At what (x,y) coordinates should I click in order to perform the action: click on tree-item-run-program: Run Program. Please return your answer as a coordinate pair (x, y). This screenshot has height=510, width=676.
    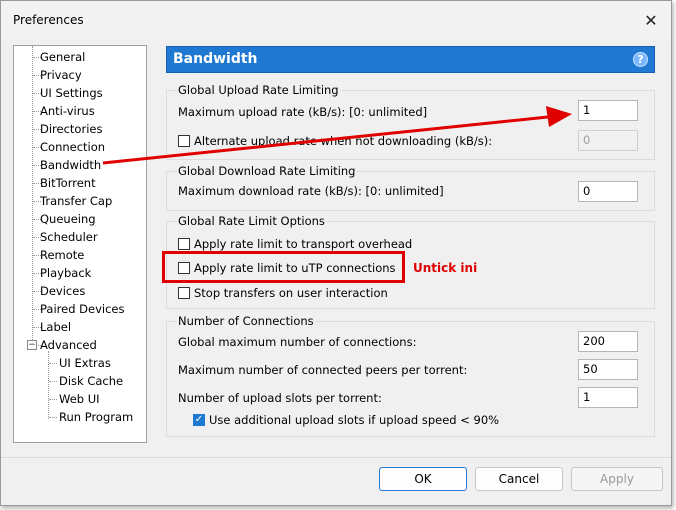
    Looking at the image, I should click on (96, 417).